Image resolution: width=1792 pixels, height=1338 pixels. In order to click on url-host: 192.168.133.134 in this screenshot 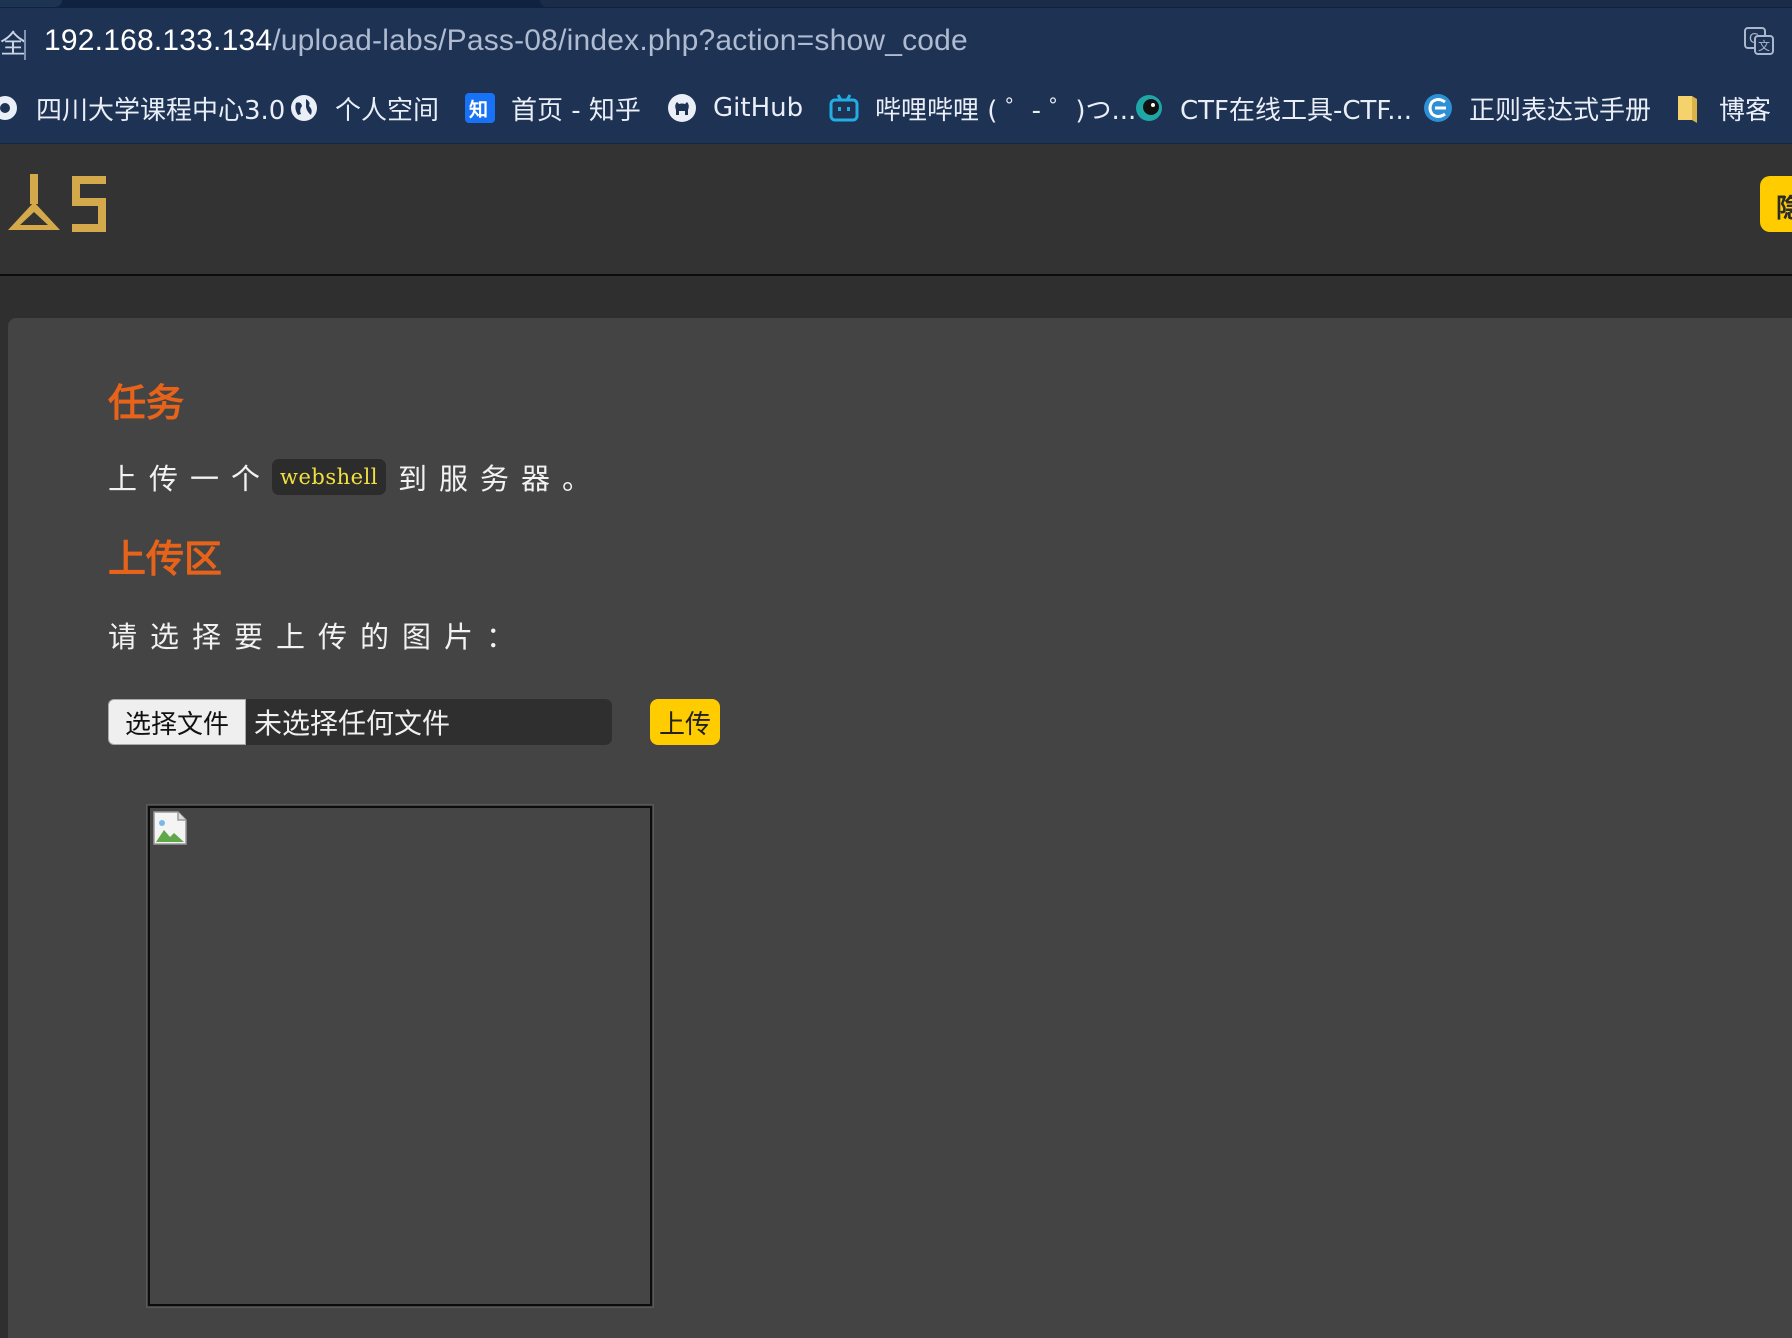, I will do `click(158, 40)`.